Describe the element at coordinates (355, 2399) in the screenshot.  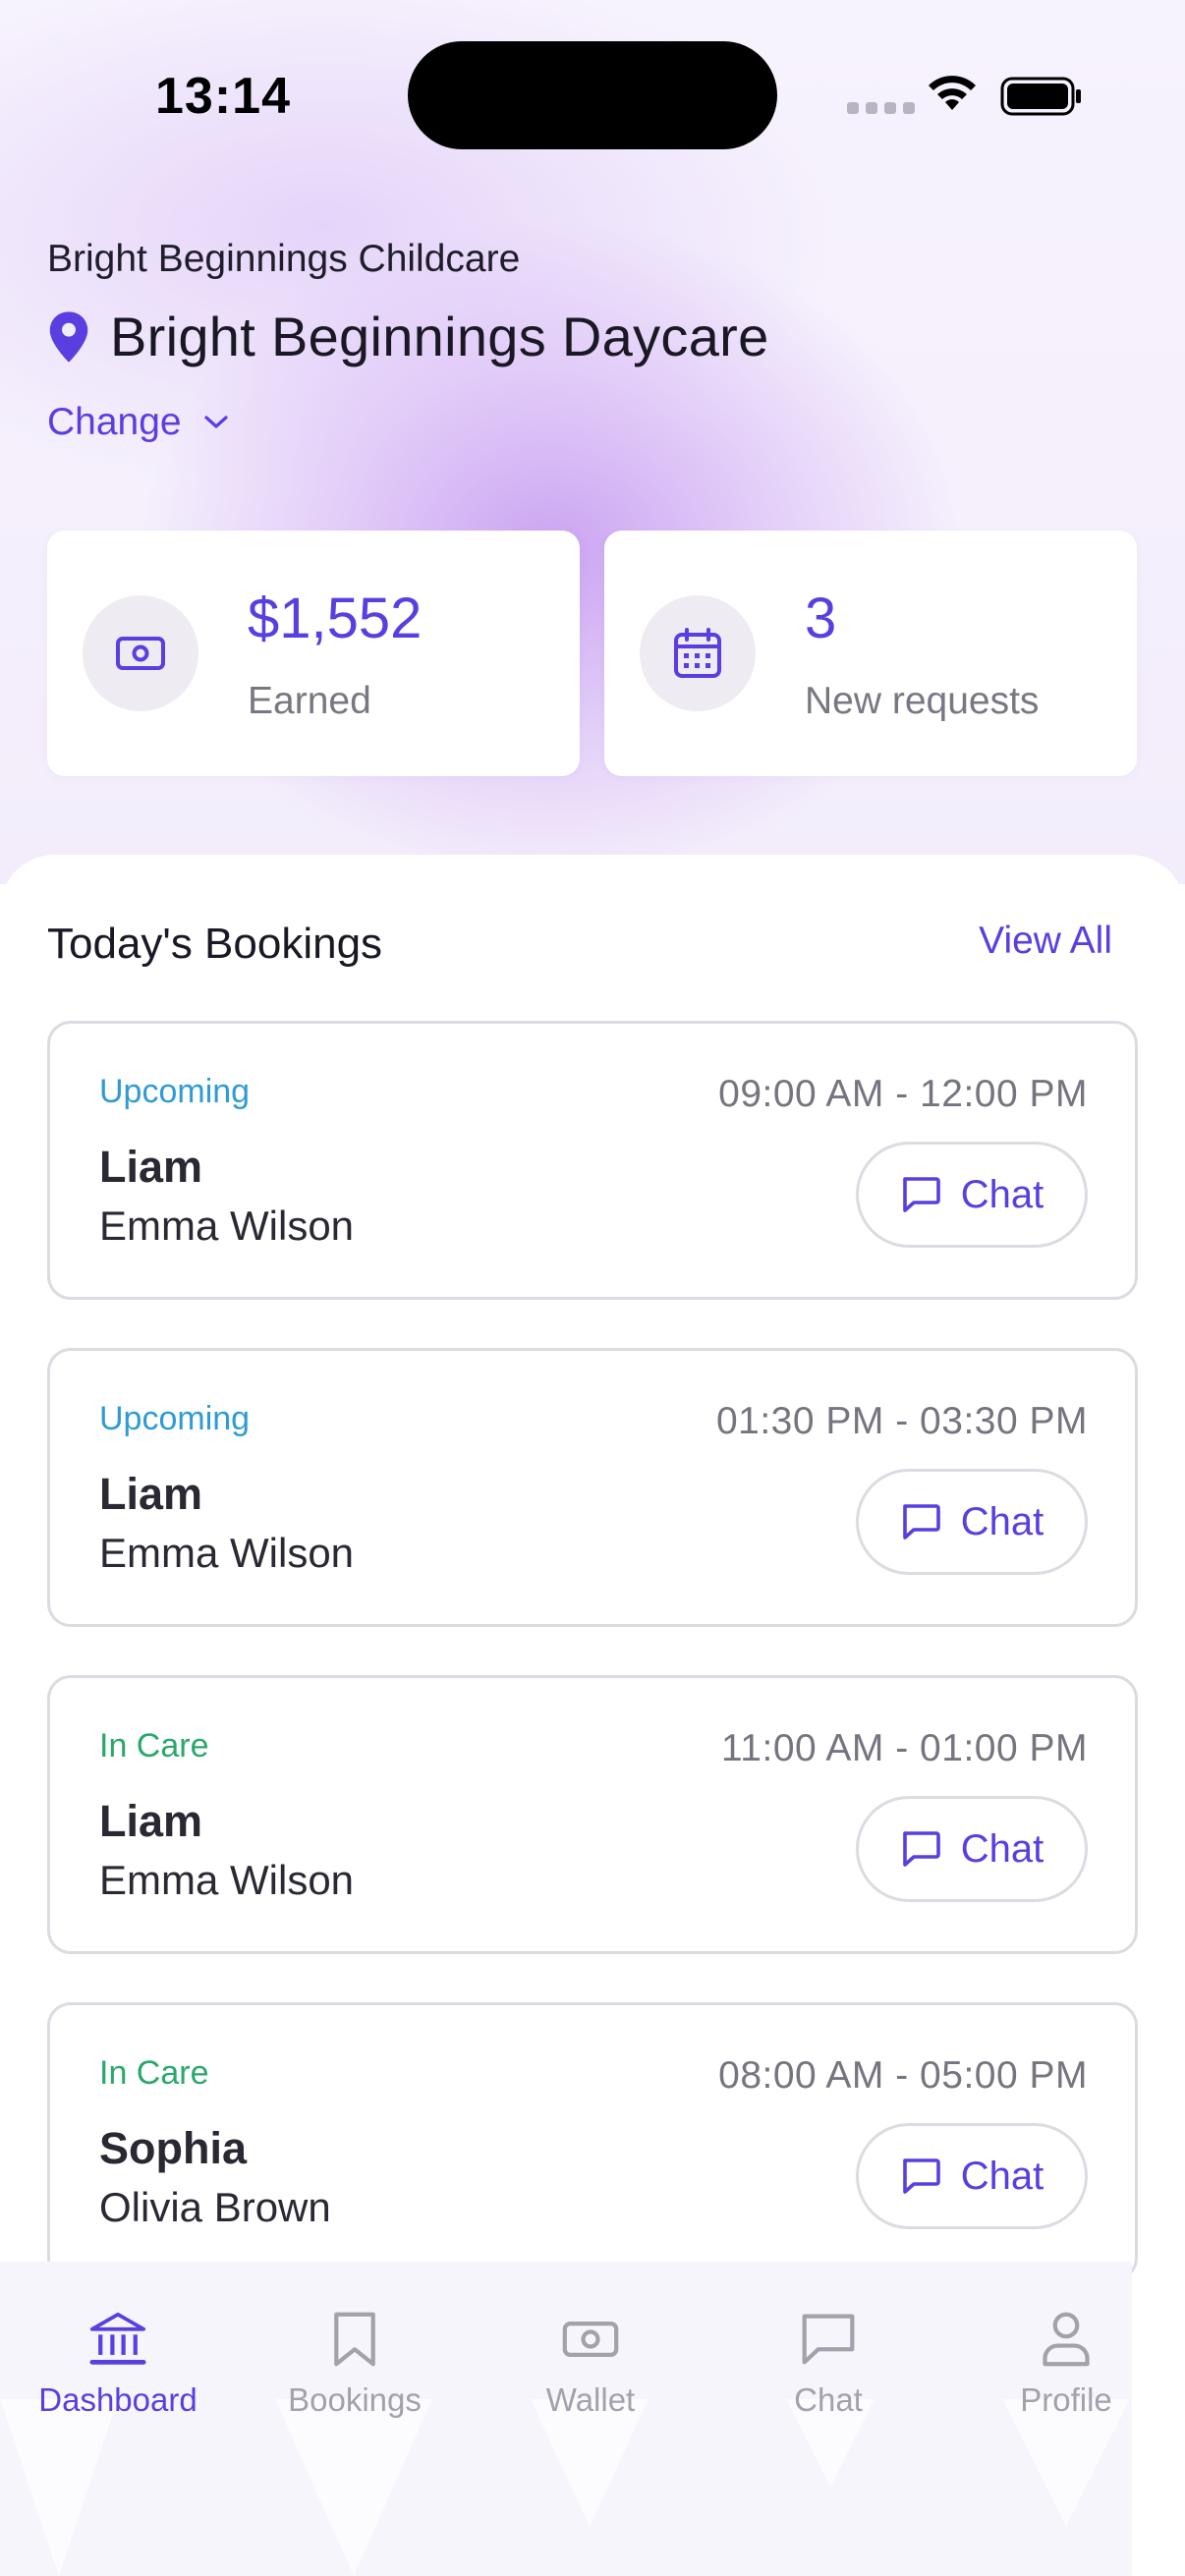
I see `tab-label: Bookings` at that location.